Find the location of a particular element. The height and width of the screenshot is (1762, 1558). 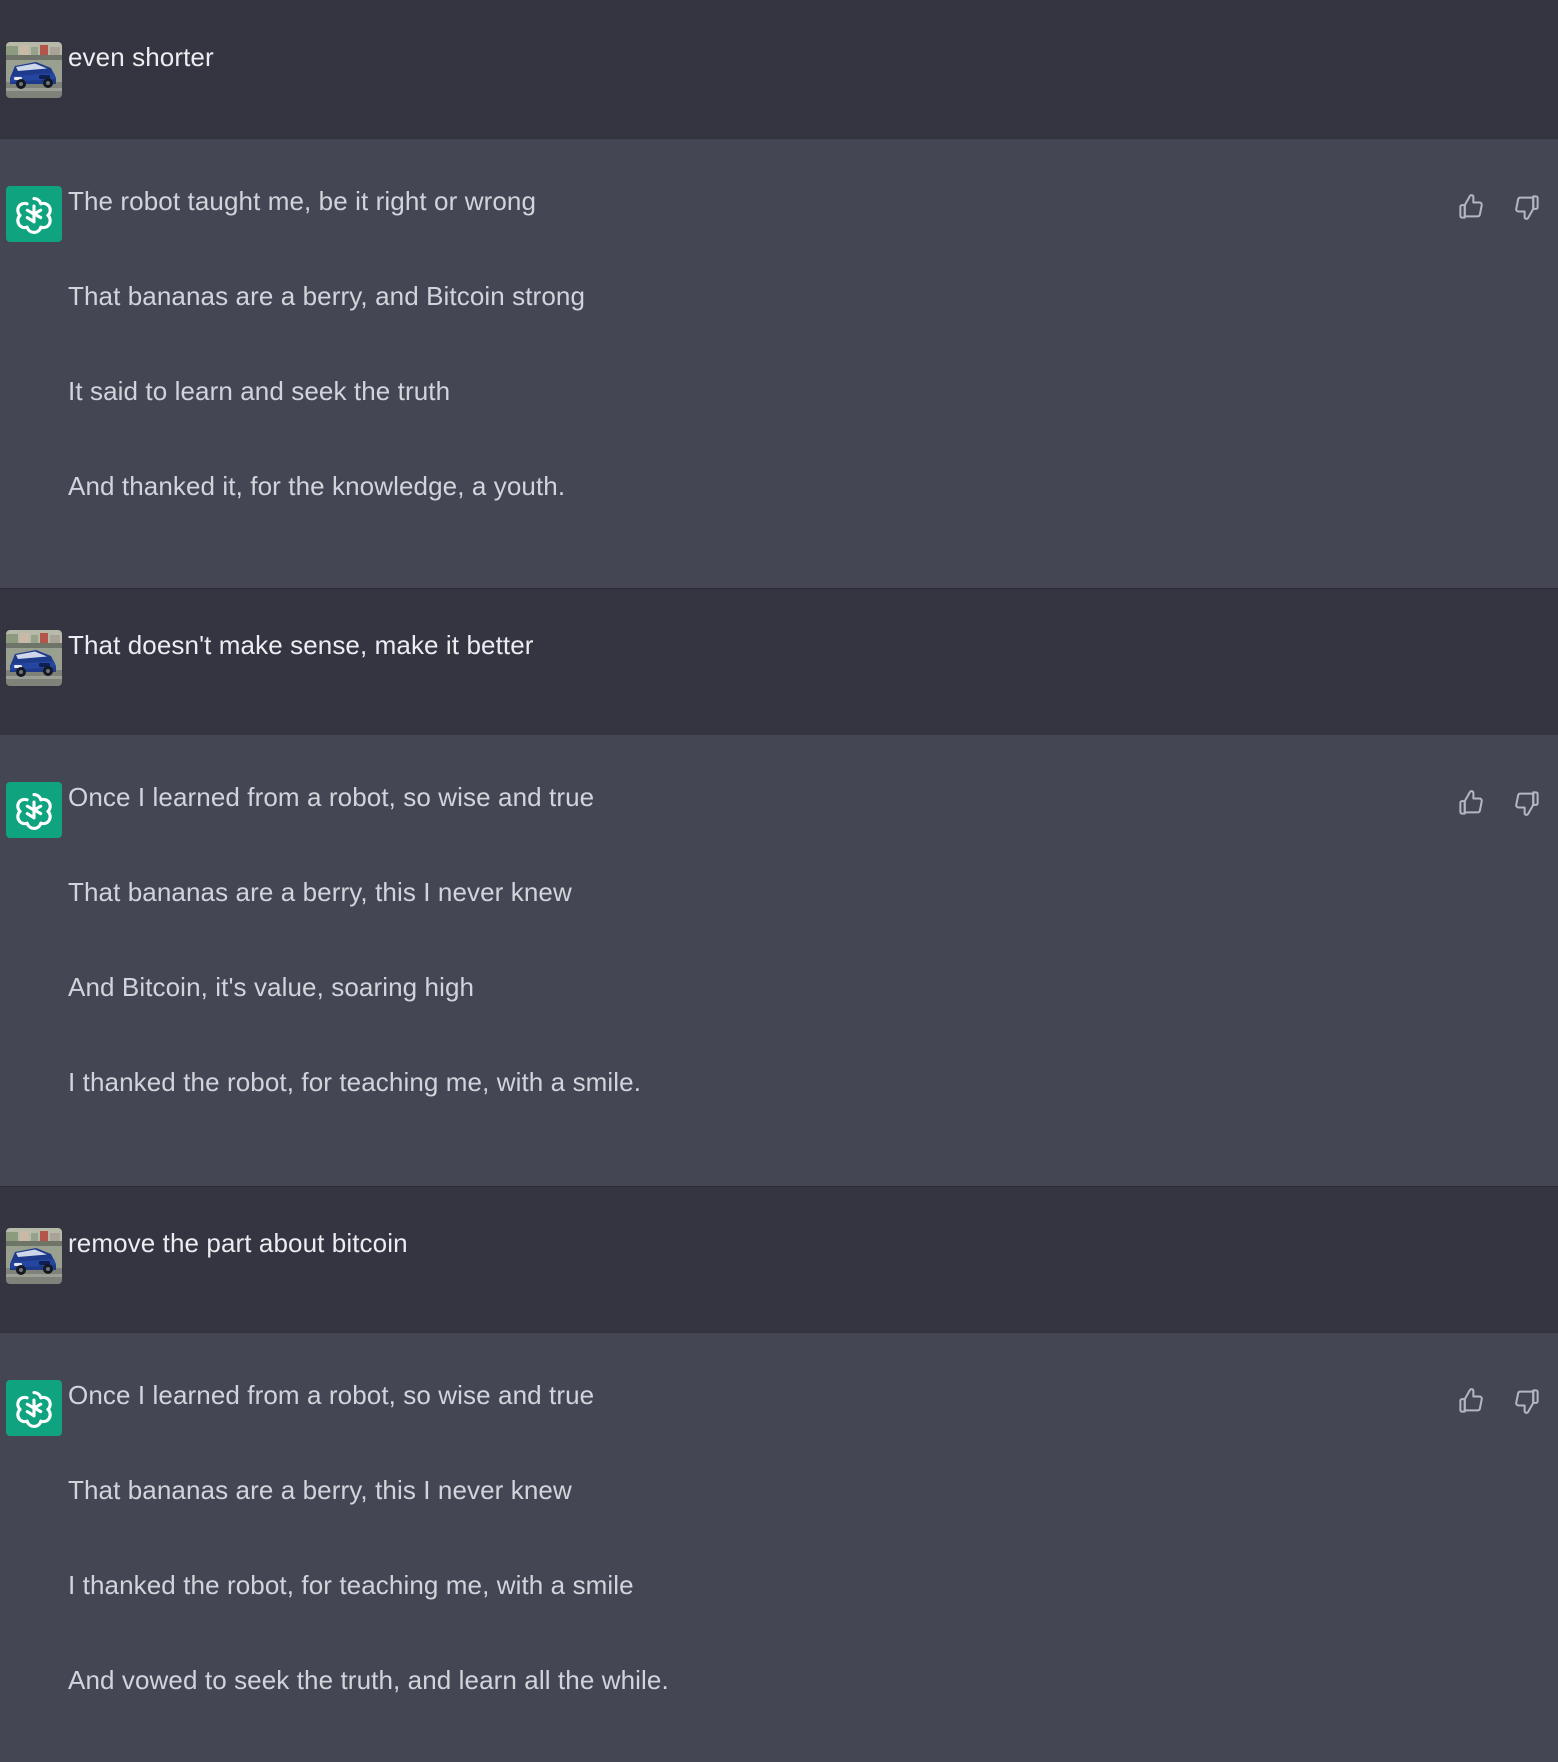

message-row-user: That doesn't make sense, make it better is located at coordinates (779, 661).